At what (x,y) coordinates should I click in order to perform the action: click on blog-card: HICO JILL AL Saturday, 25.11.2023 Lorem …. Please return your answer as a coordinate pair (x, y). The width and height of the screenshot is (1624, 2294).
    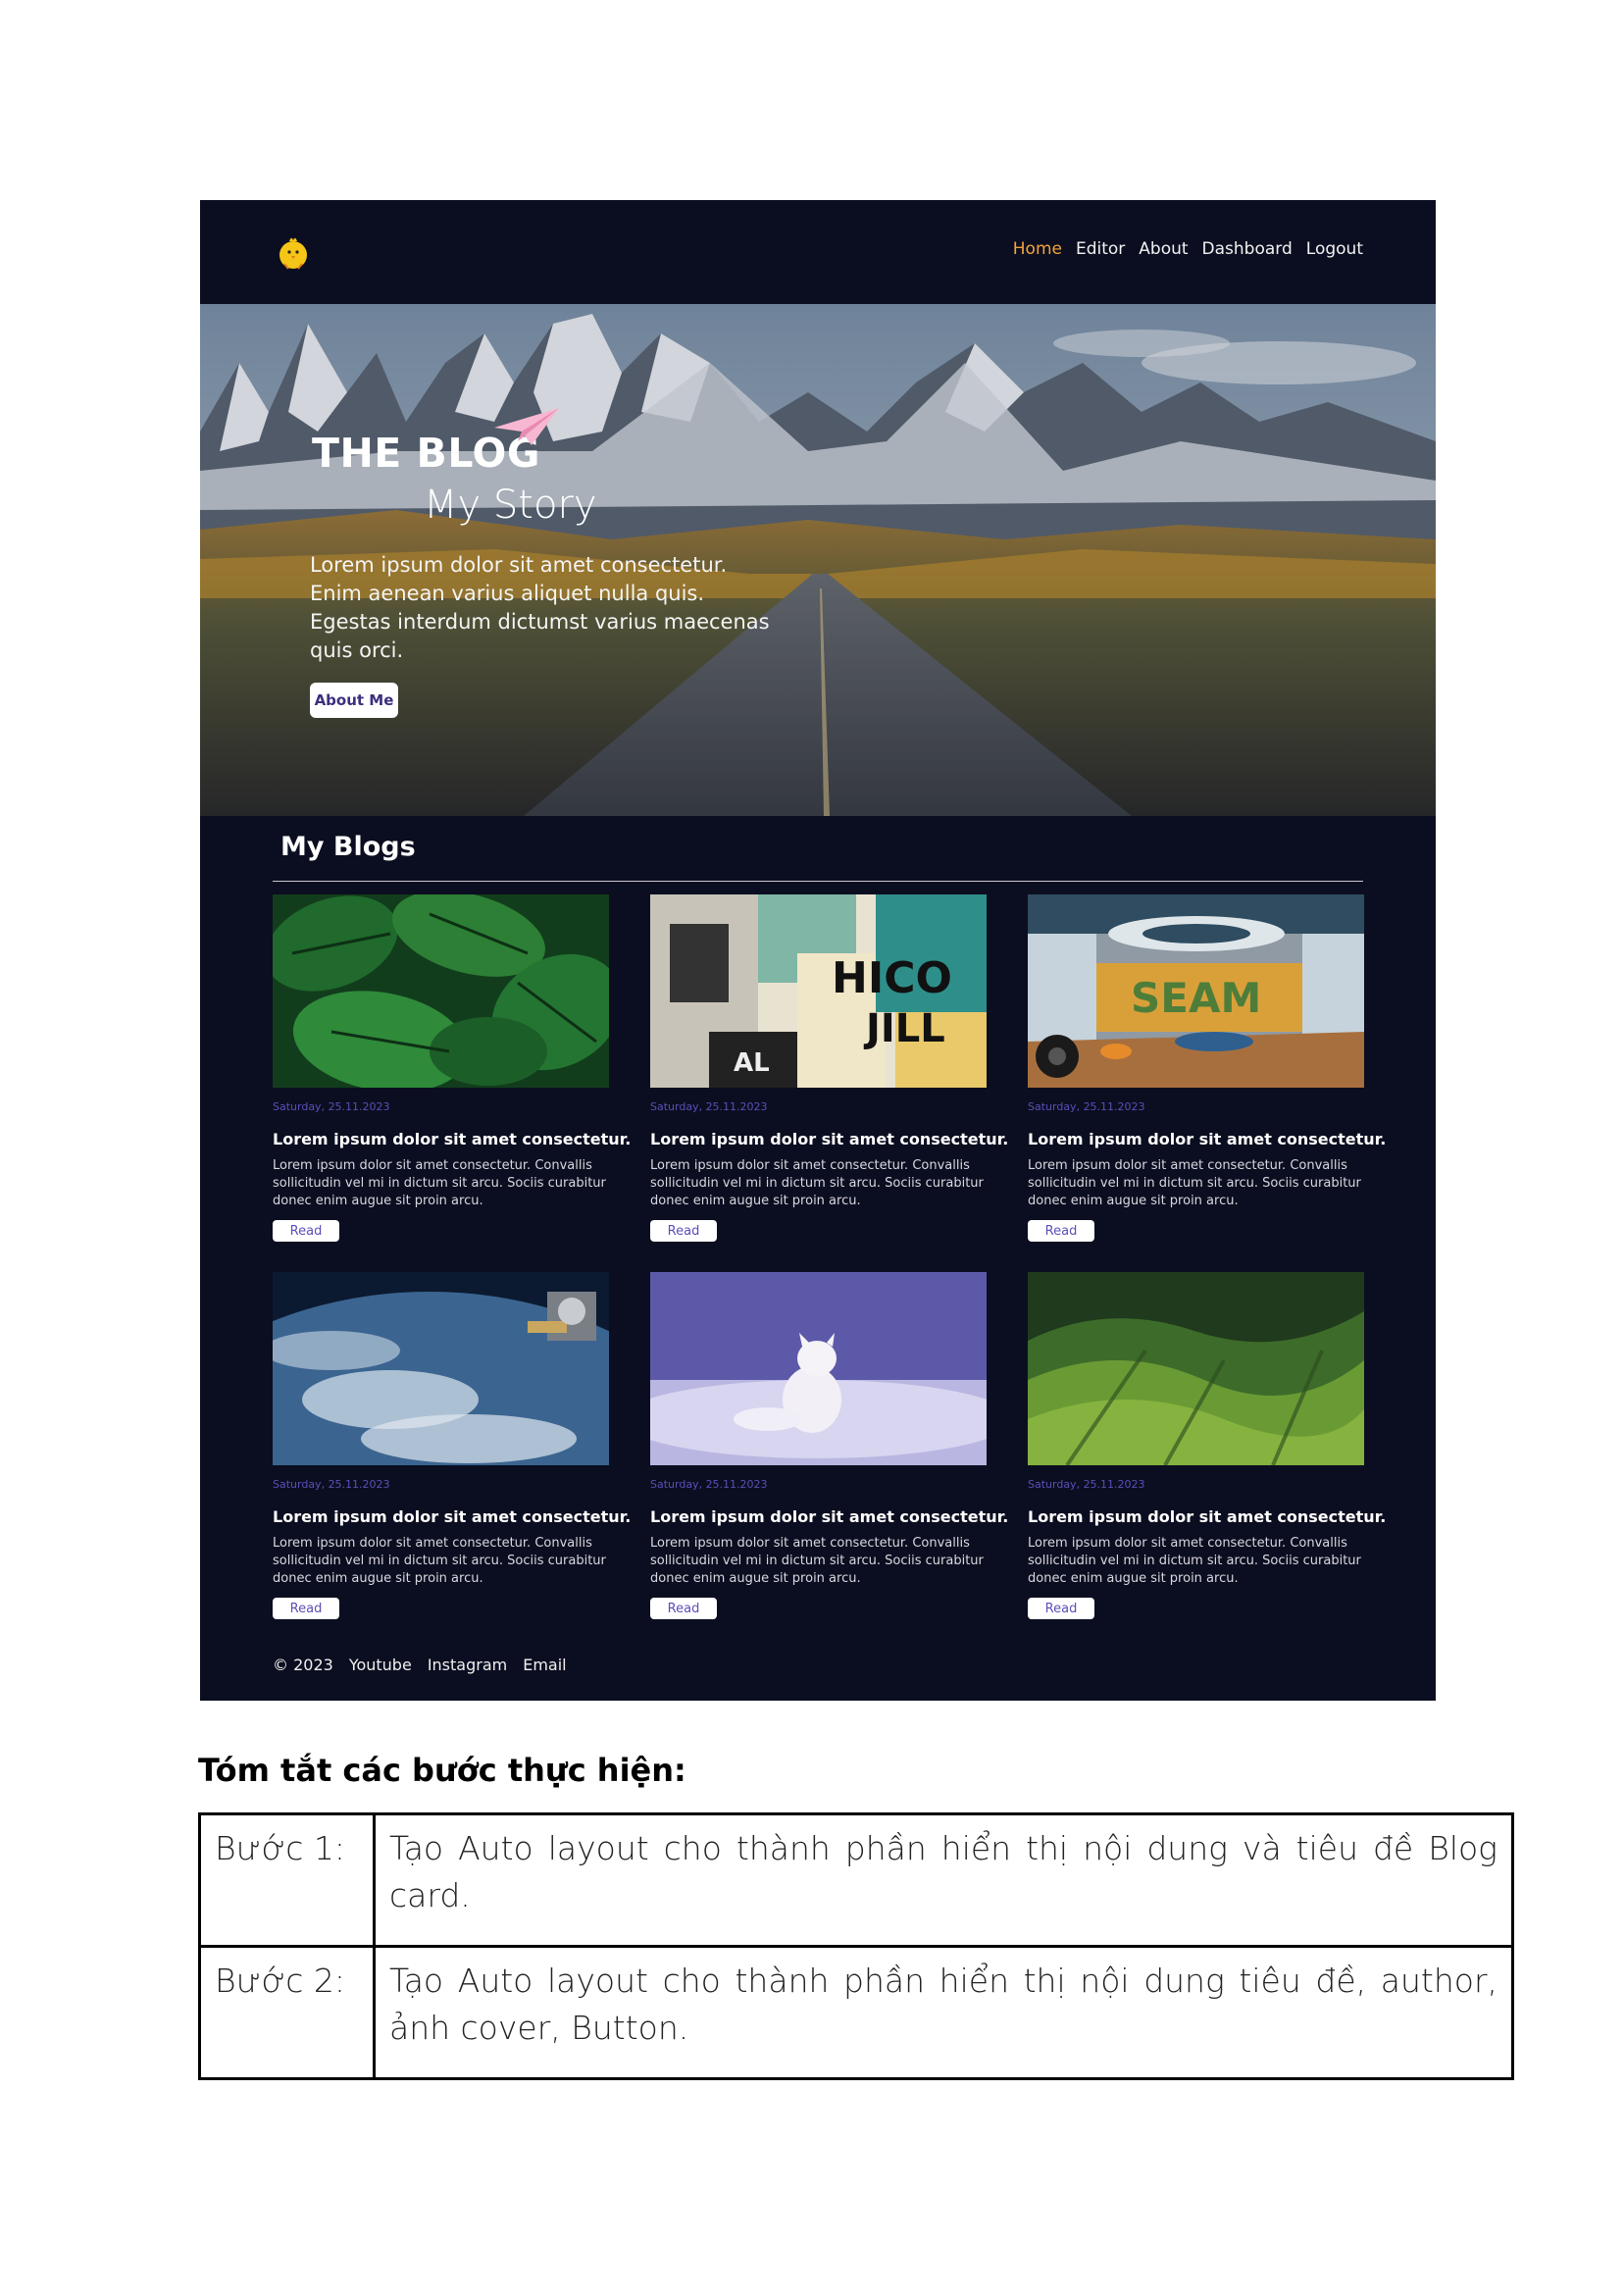
    Looking at the image, I should click on (829, 1068).